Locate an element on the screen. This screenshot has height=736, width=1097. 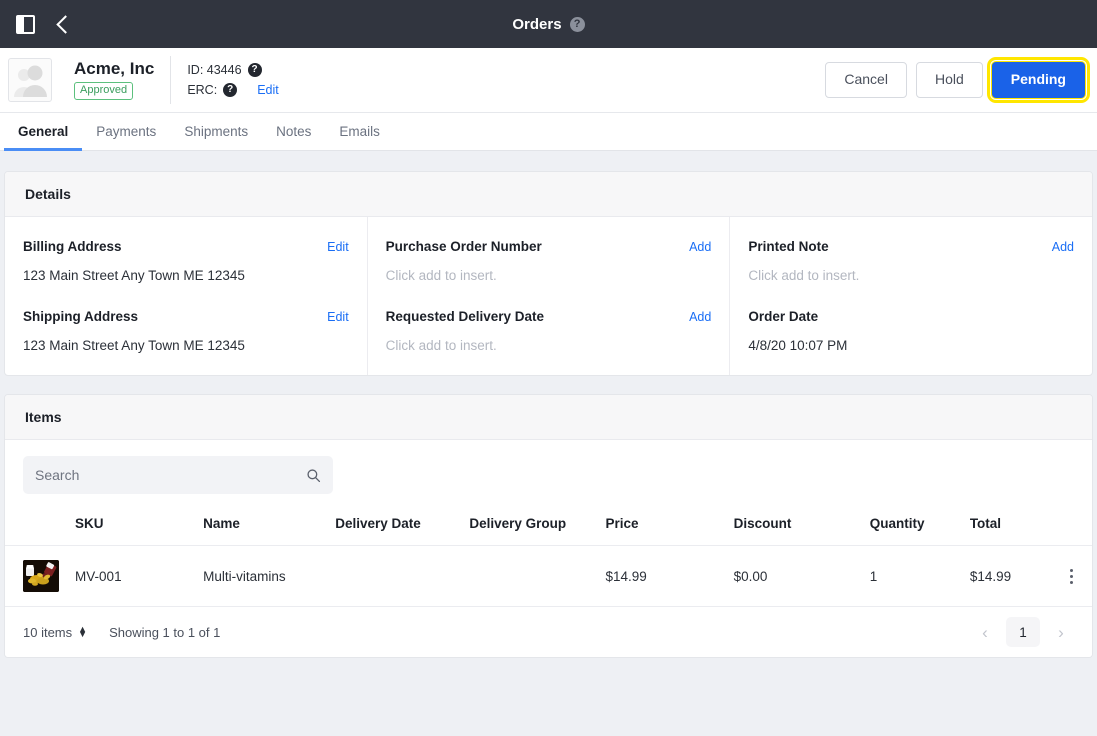
items-card-title: Items is located at coordinates (548, 417).